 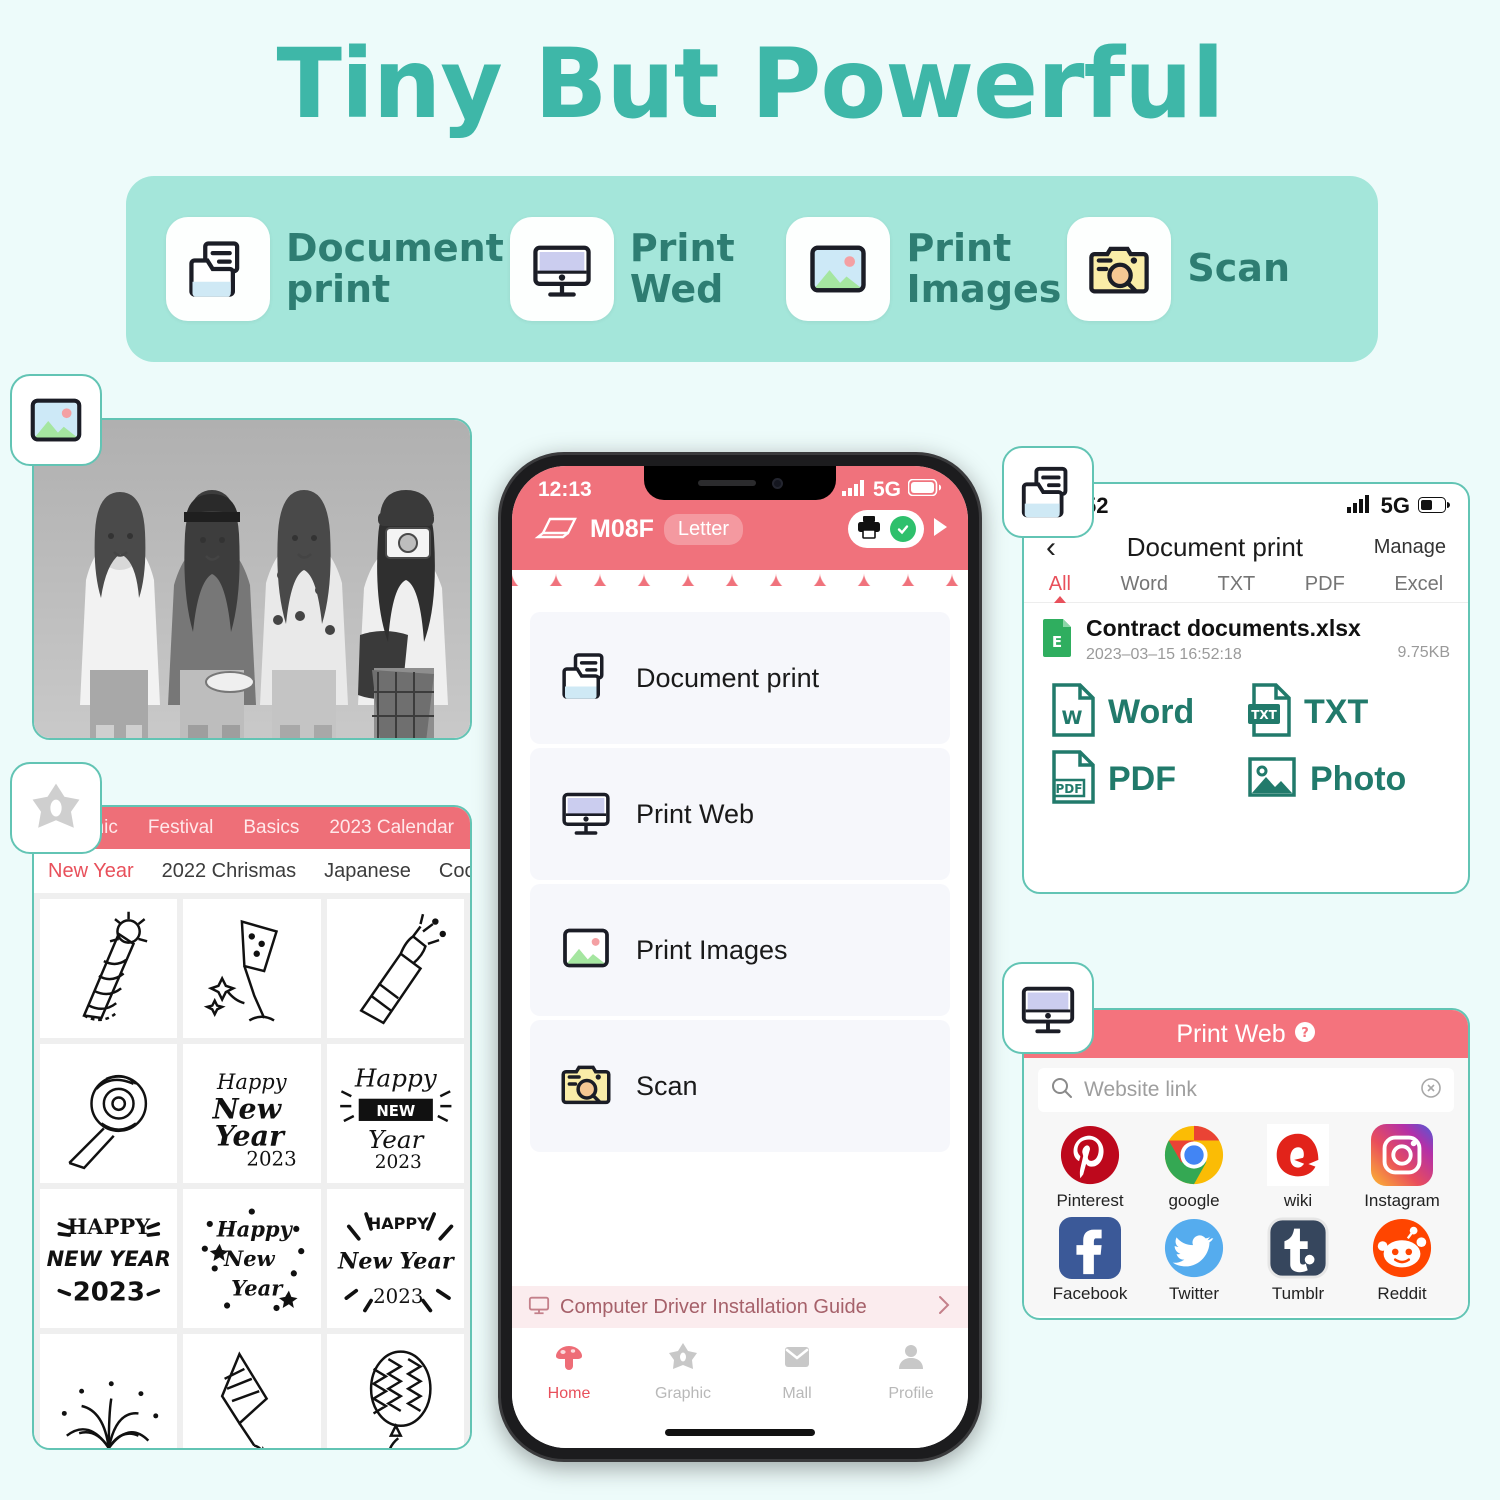 What do you see at coordinates (586, 814) in the screenshot?
I see `monitor-icon` at bounding box center [586, 814].